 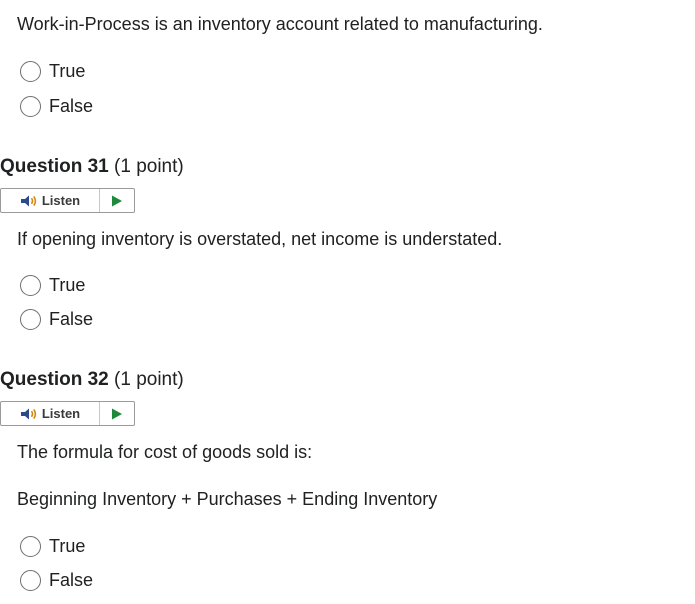 What do you see at coordinates (149, 166) in the screenshot?
I see `question-31-points: (1 point)` at bounding box center [149, 166].